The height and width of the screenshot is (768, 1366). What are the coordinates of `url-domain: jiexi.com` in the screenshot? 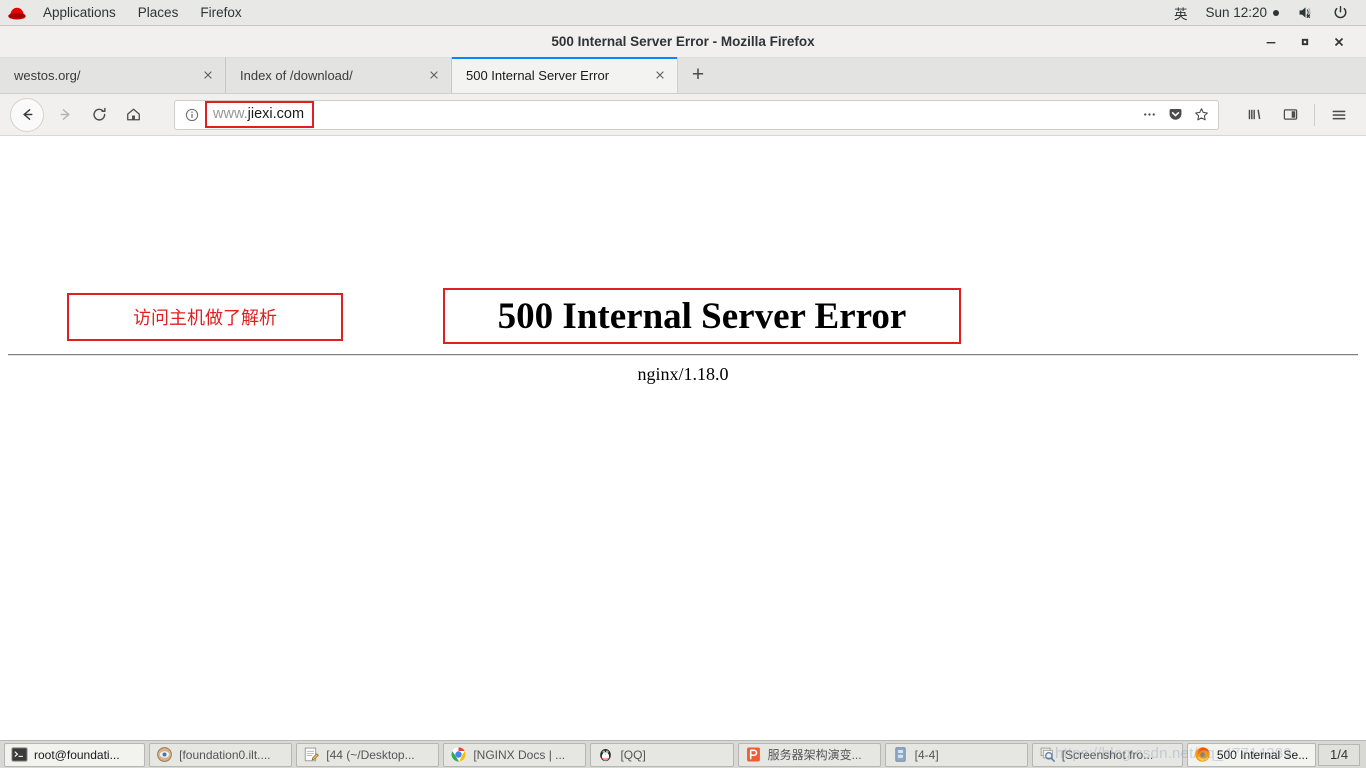 It's located at (276, 114).